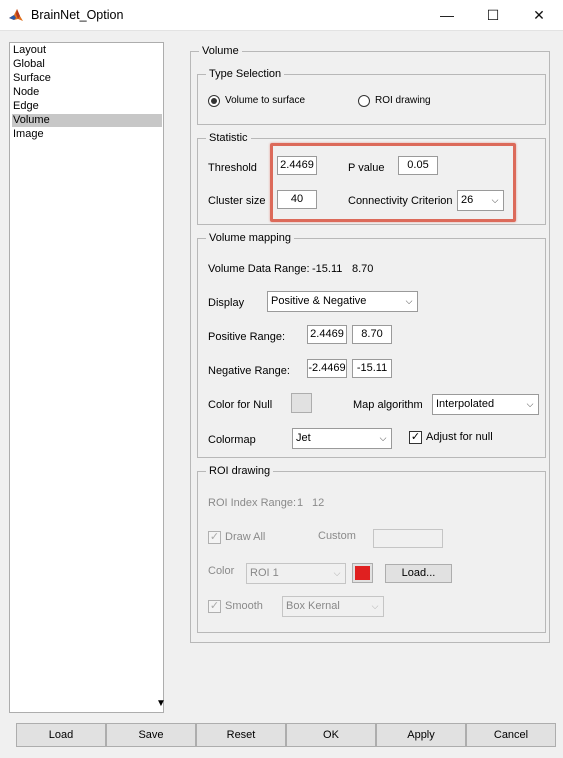 The width and height of the screenshot is (563, 758). Describe the element at coordinates (87, 64) in the screenshot. I see `list-item-global: Global` at that location.